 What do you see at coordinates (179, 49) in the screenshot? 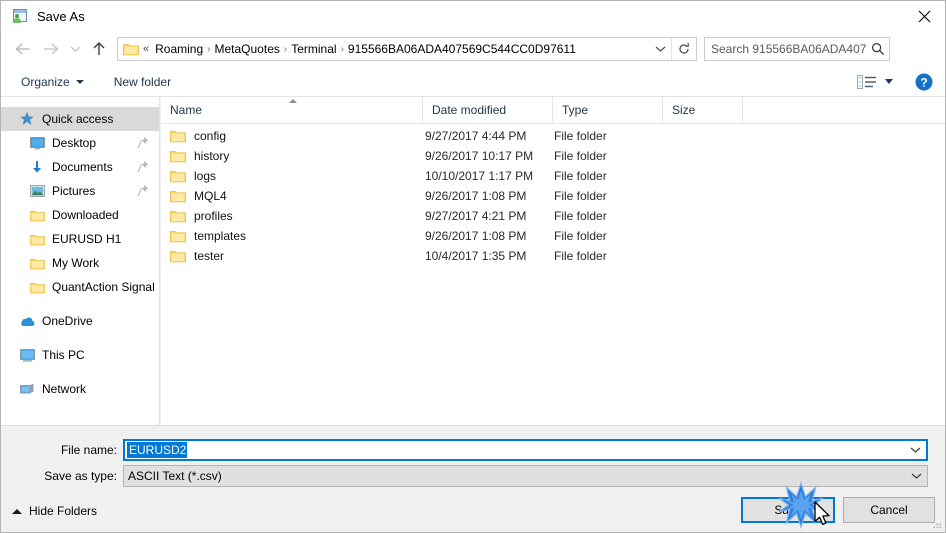
I see `breadcrumb-roaming: Roaming` at bounding box center [179, 49].